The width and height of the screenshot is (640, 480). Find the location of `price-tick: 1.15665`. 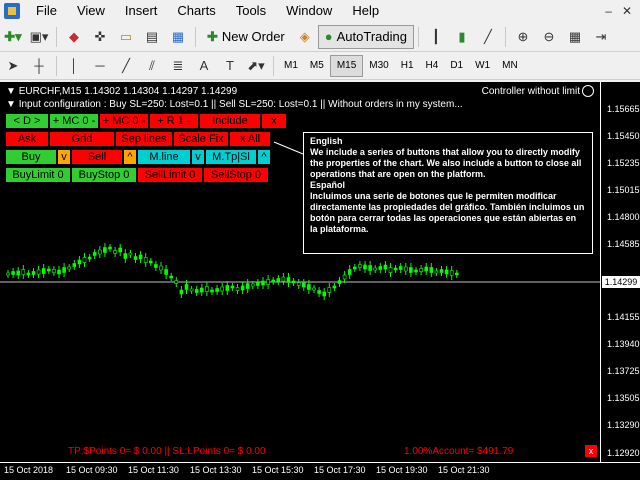

price-tick: 1.15665 is located at coordinates (623, 109).